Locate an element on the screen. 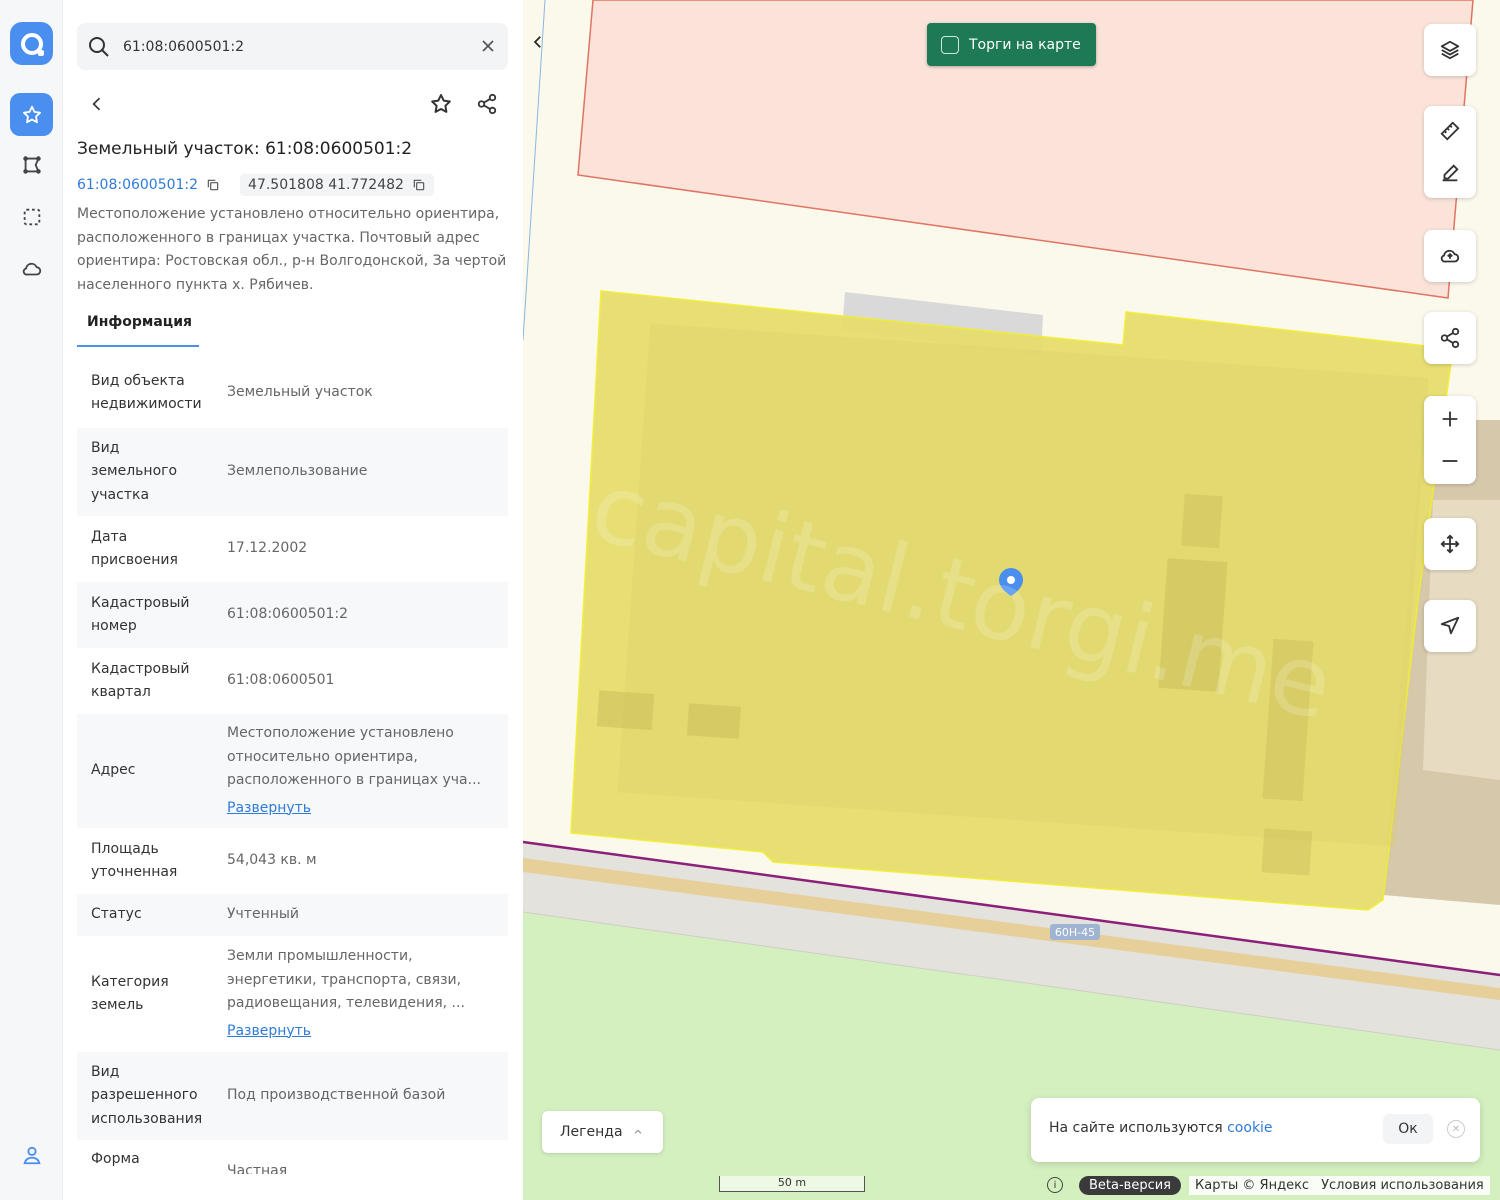  cloud-upload-icon is located at coordinates (1450, 256).